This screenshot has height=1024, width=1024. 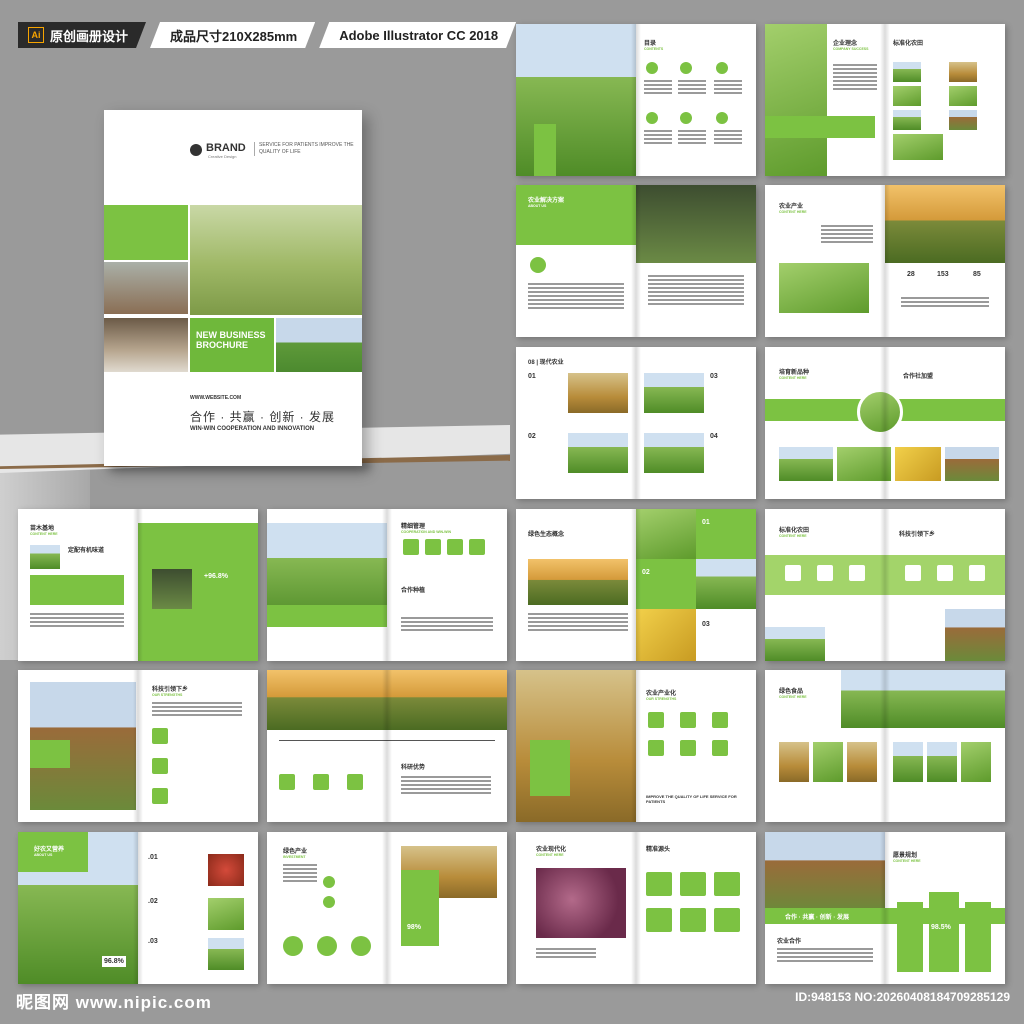 What do you see at coordinates (413, 591) in the screenshot?
I see `page-title-2: 合作种植` at bounding box center [413, 591].